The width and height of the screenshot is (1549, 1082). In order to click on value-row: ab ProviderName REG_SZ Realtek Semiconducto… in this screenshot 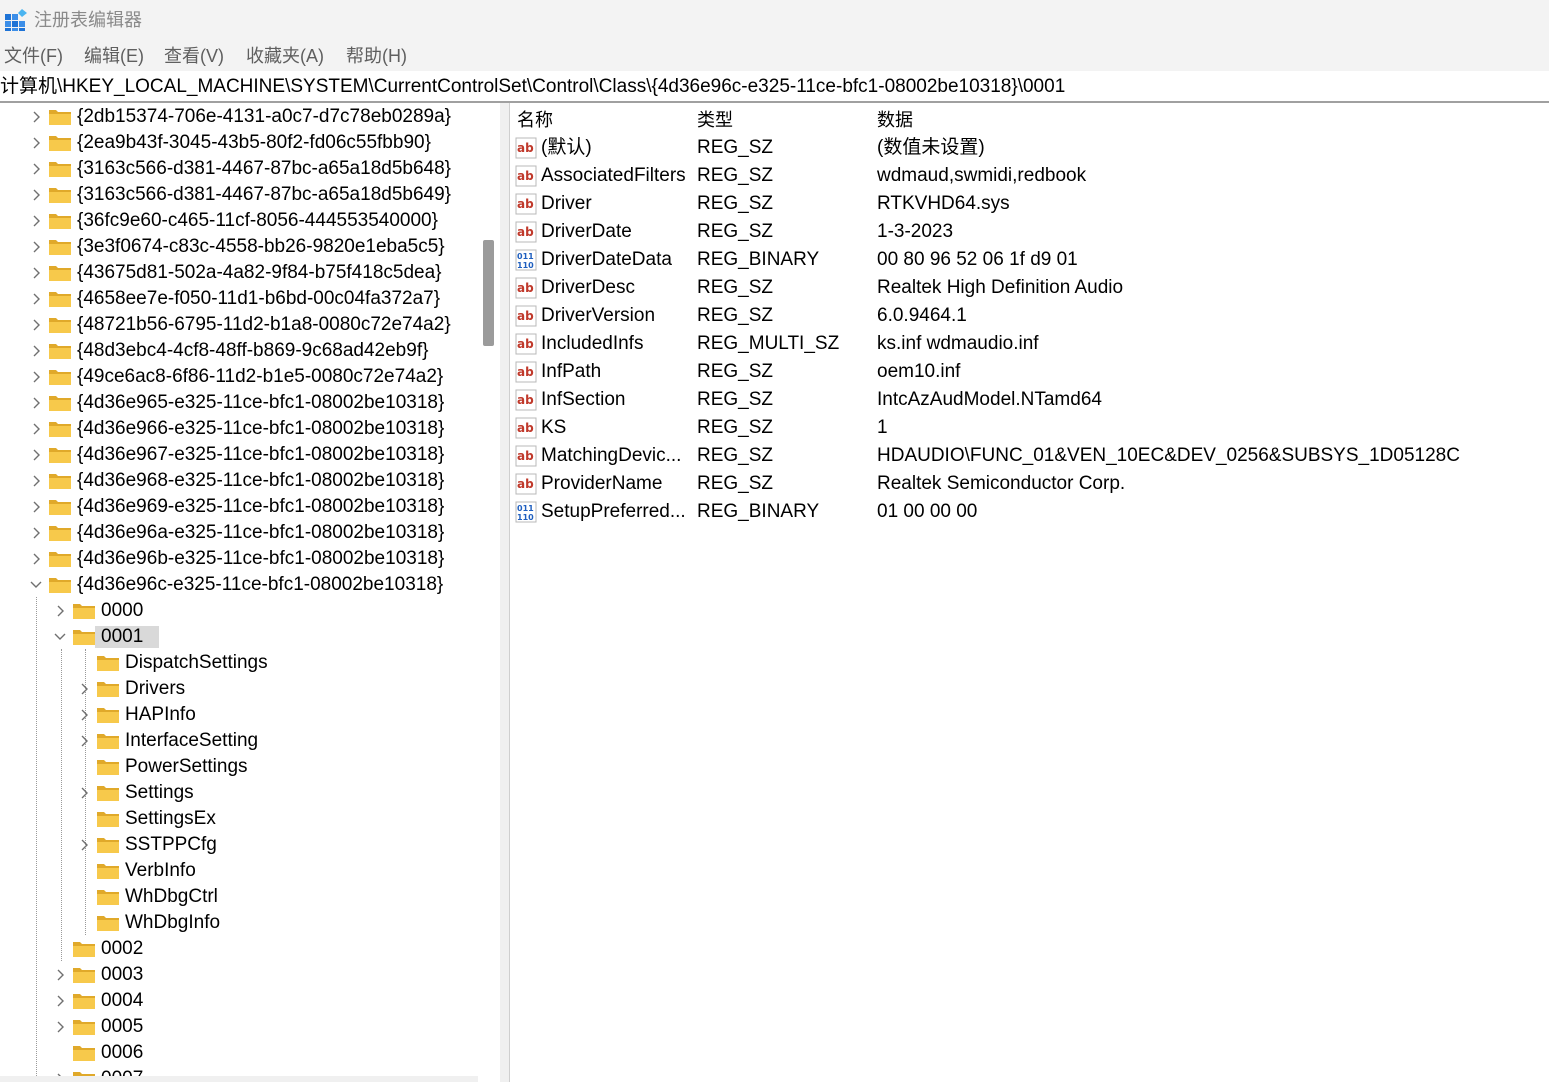, I will do `click(1029, 484)`.